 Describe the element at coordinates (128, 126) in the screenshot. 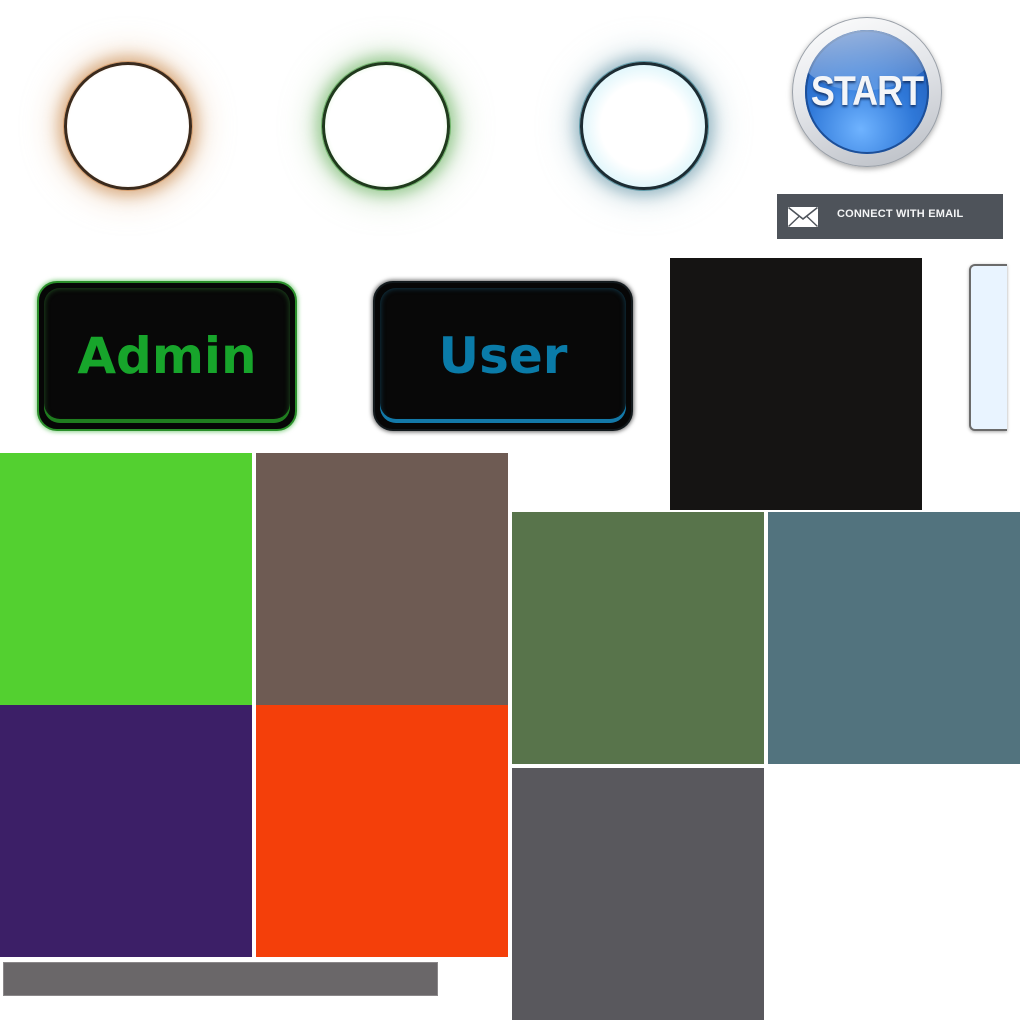

I see `orange-glow-ring-button` at that location.